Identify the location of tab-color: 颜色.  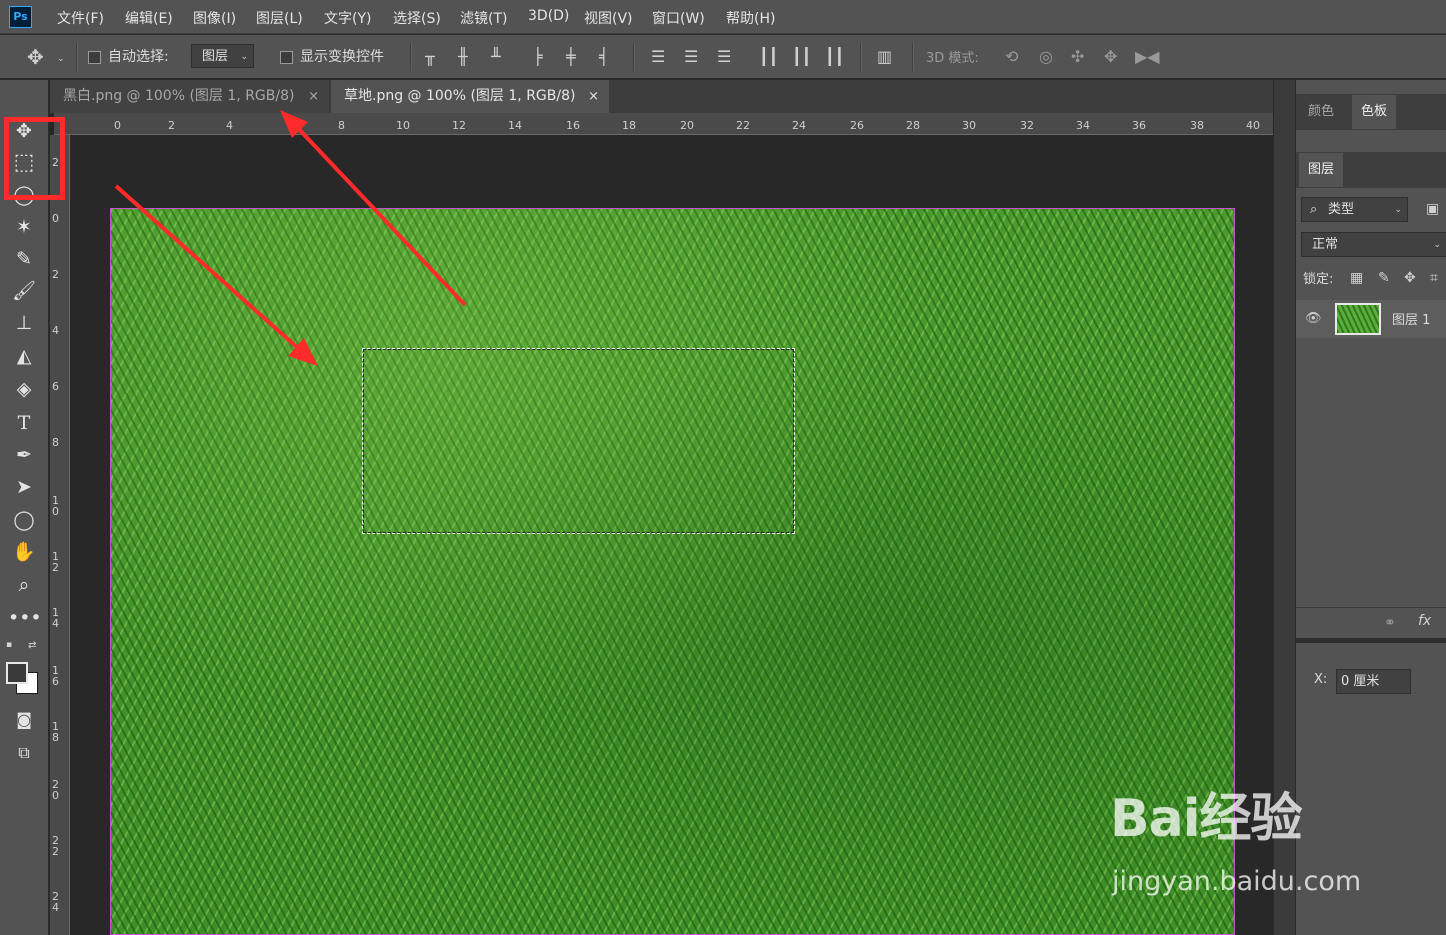
(1321, 112).